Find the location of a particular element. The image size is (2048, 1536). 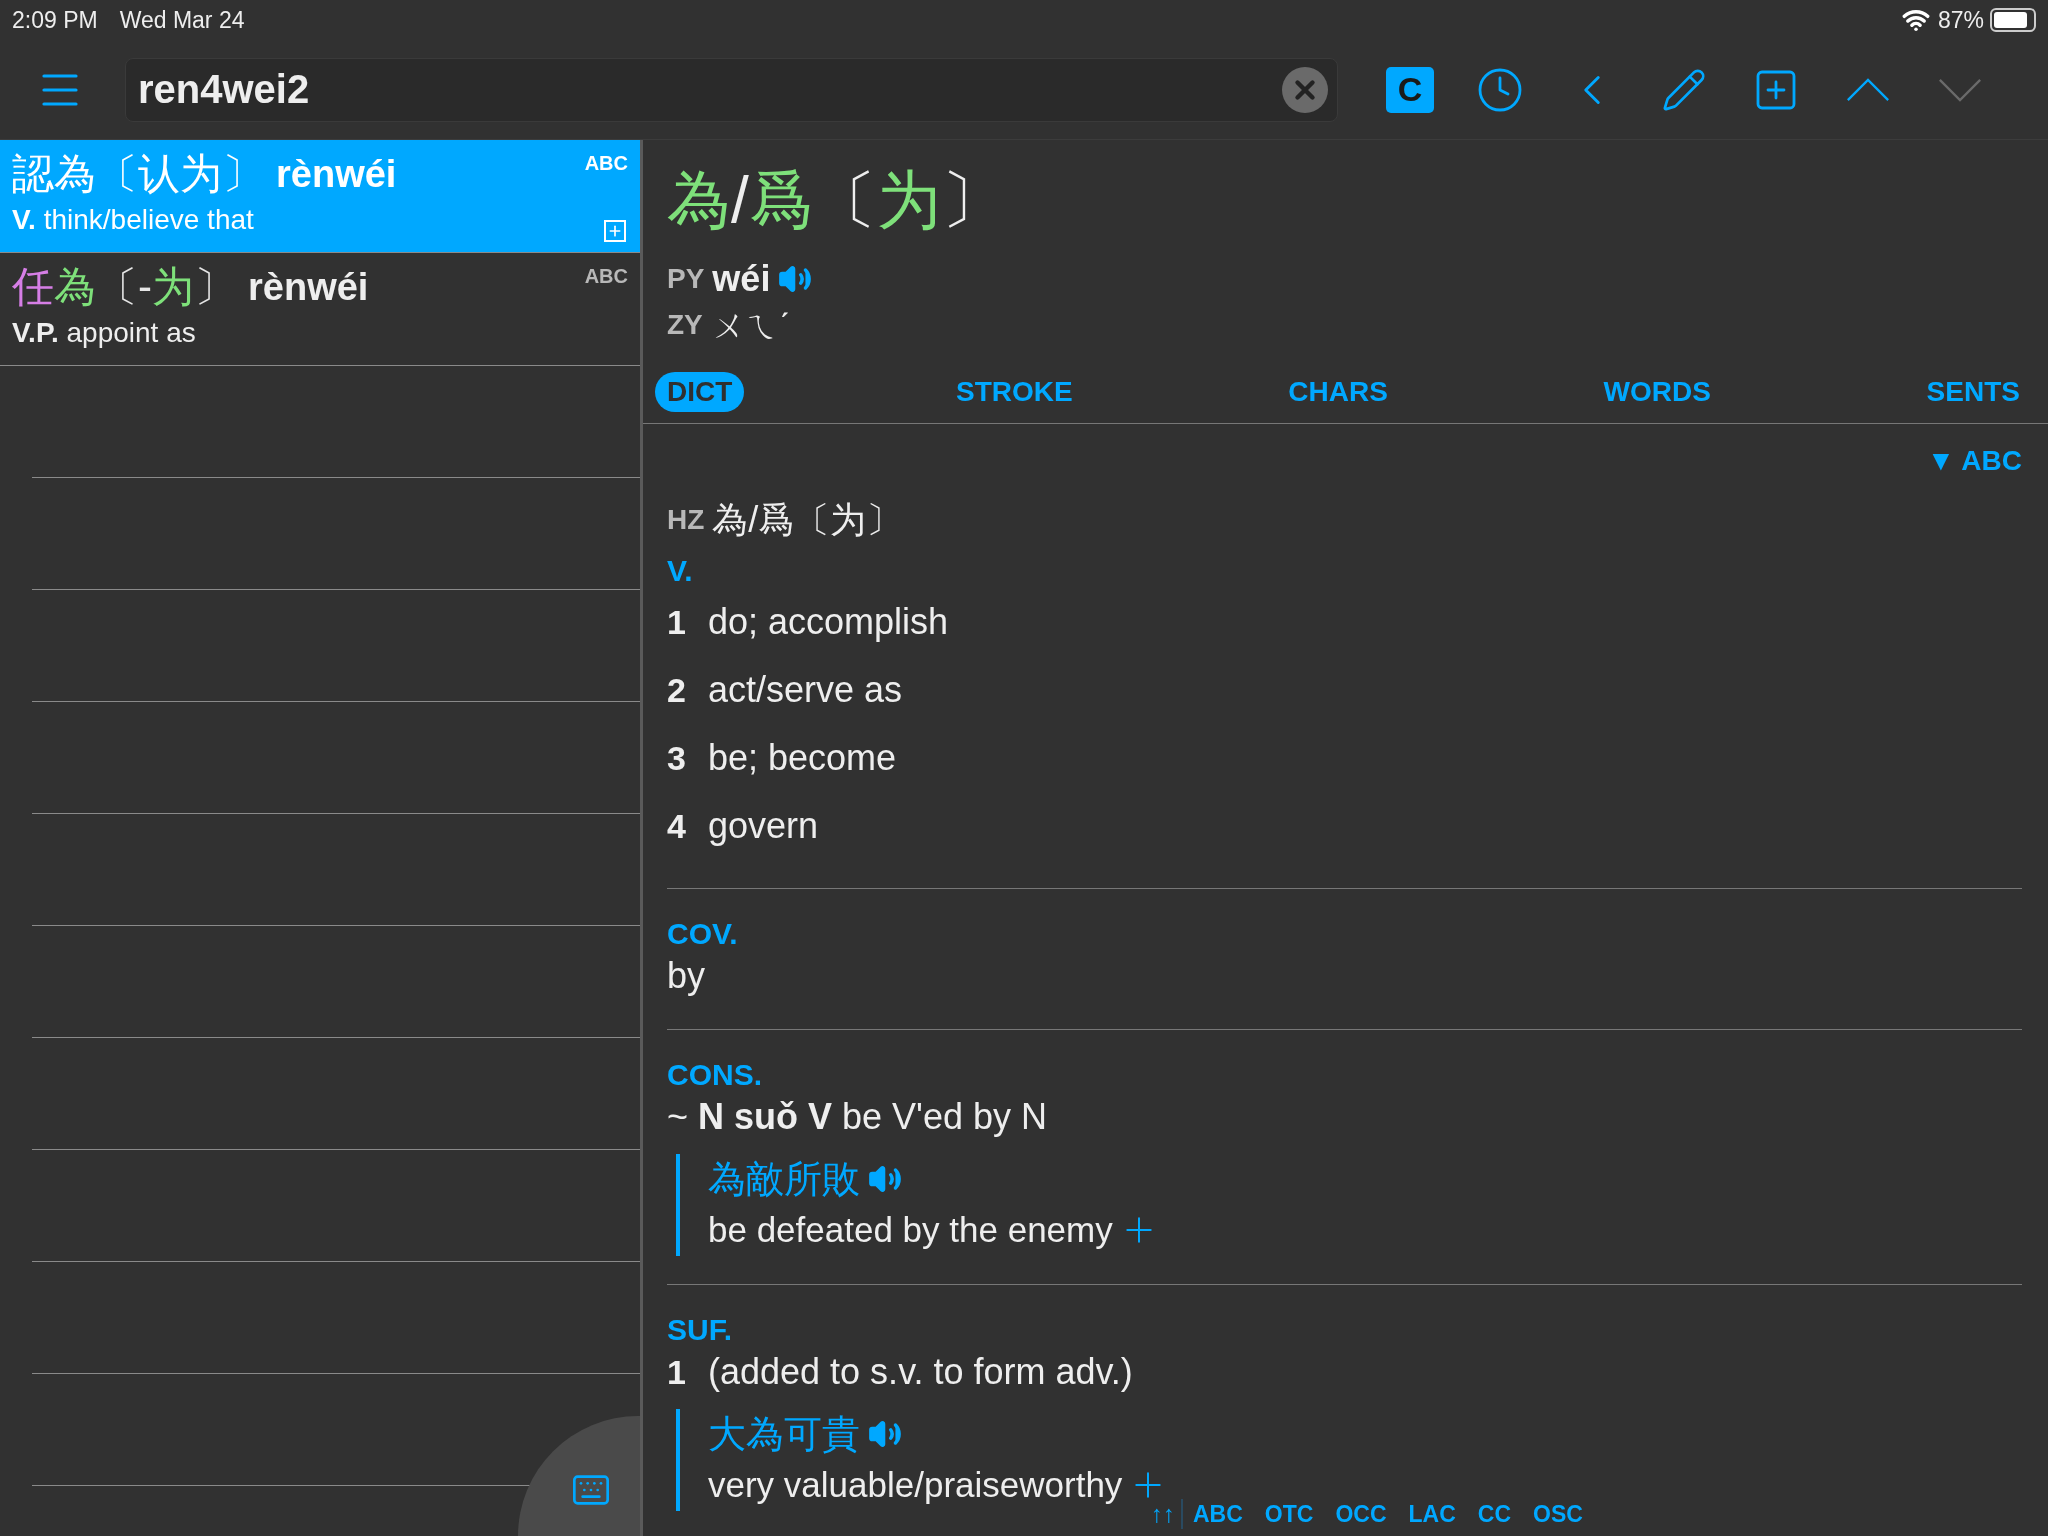

example-chinese: 大為可貴 is located at coordinates (784, 1434).